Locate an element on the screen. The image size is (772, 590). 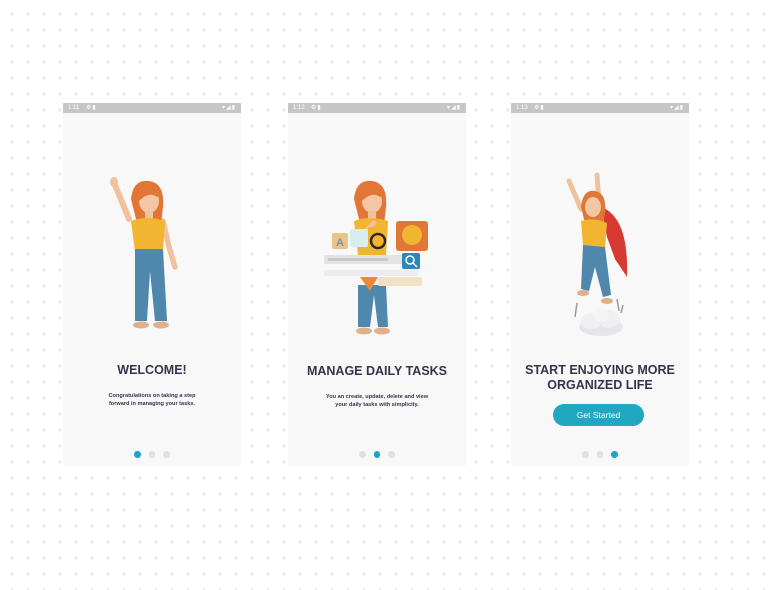
svg-text: A is located at coordinates (340, 243).